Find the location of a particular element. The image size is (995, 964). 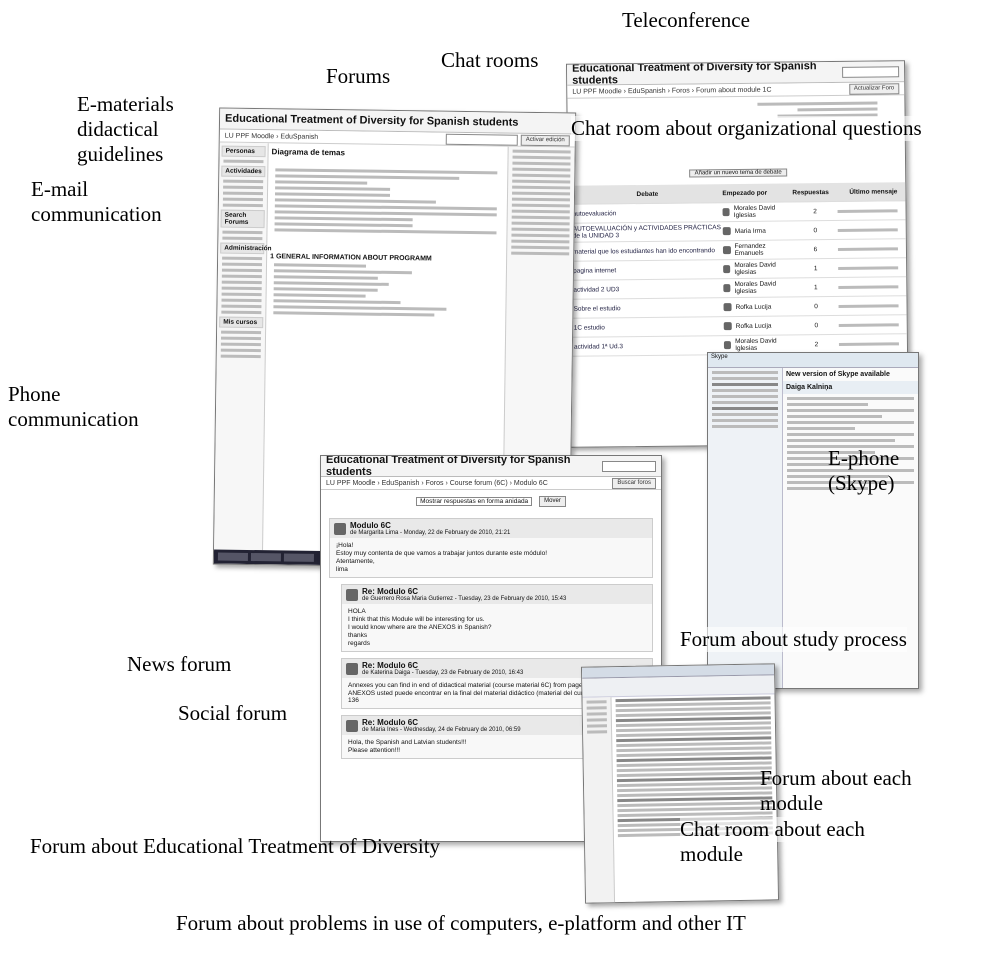

skype-menu-bar: Skype is located at coordinates (813, 360).